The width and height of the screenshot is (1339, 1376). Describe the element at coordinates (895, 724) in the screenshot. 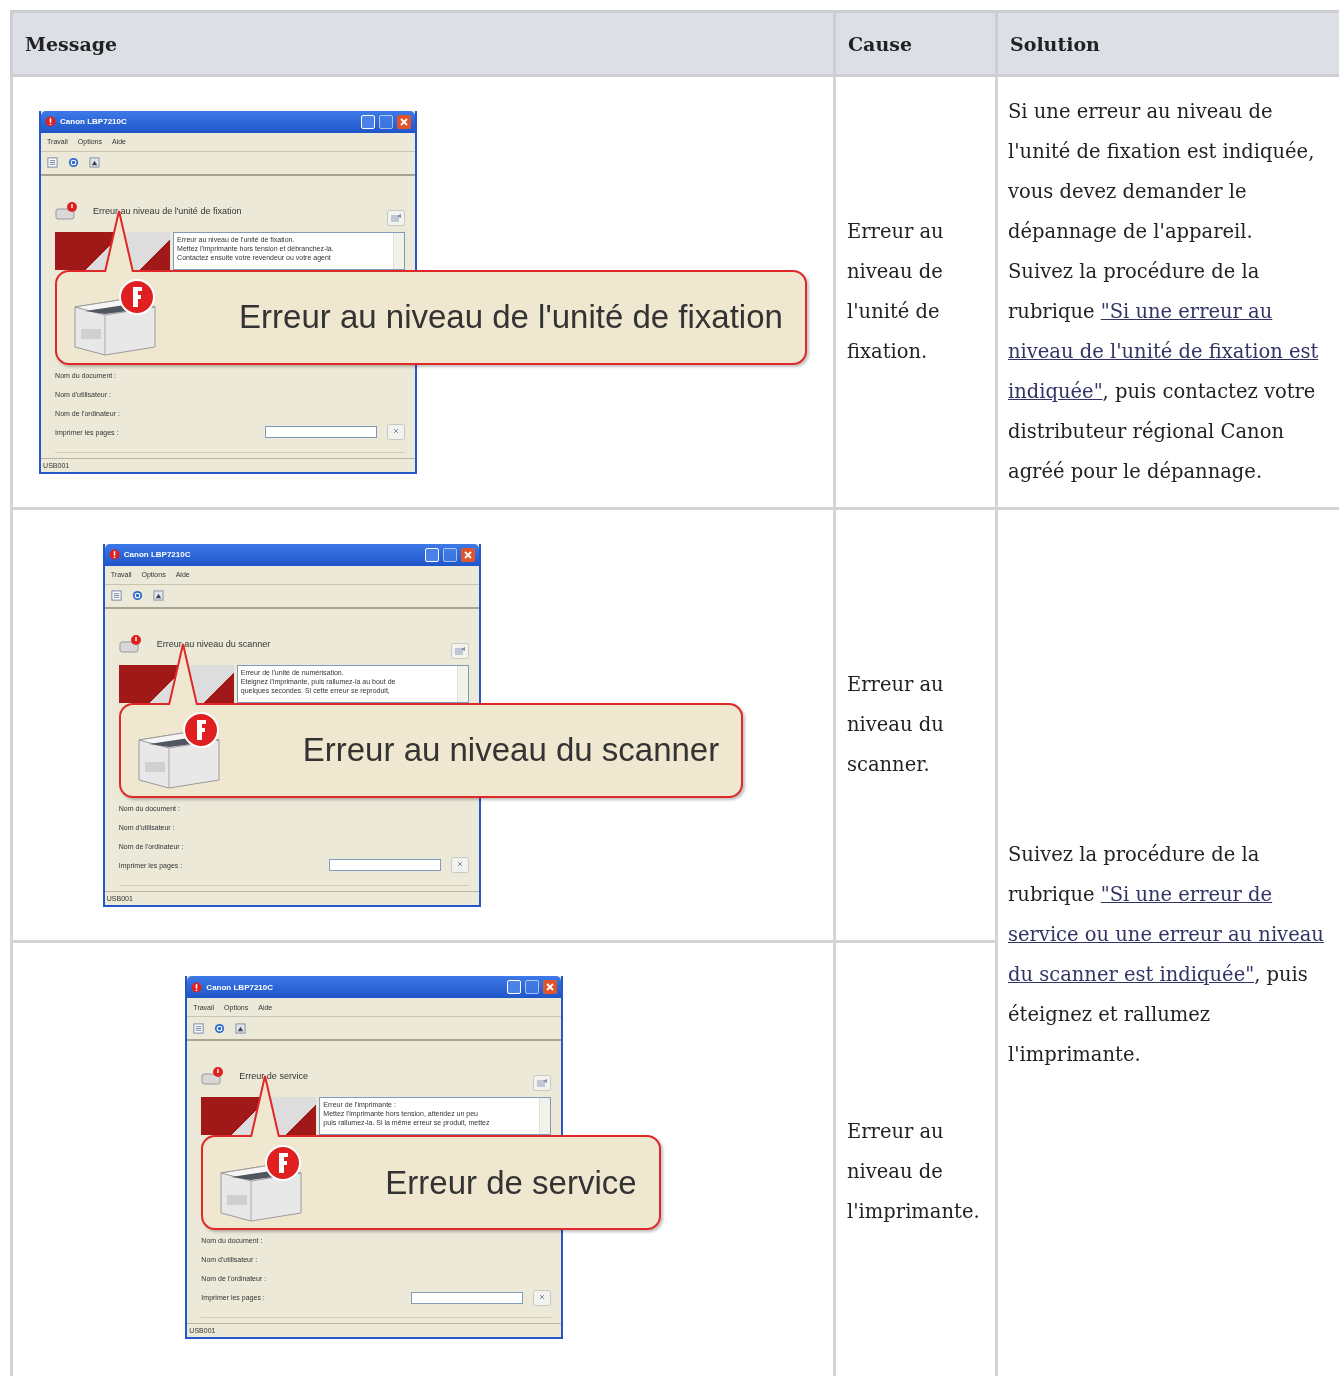

I see `cause-text: Erreur au niveau du scanner.` at that location.